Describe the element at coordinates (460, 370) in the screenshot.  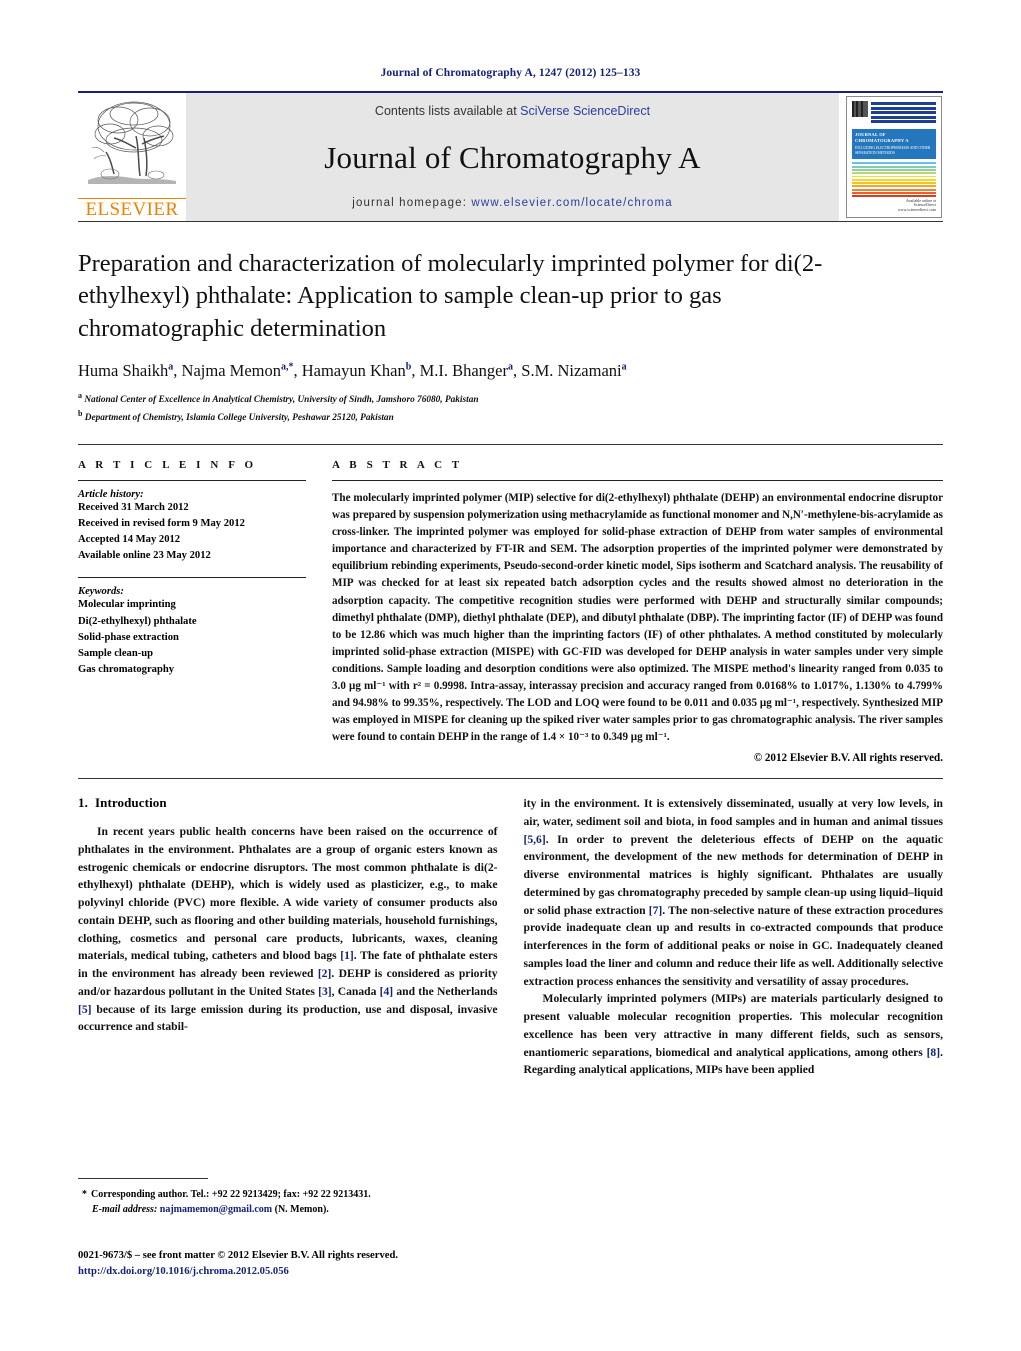
I see `author-name: , M.I. Bhanger` at that location.